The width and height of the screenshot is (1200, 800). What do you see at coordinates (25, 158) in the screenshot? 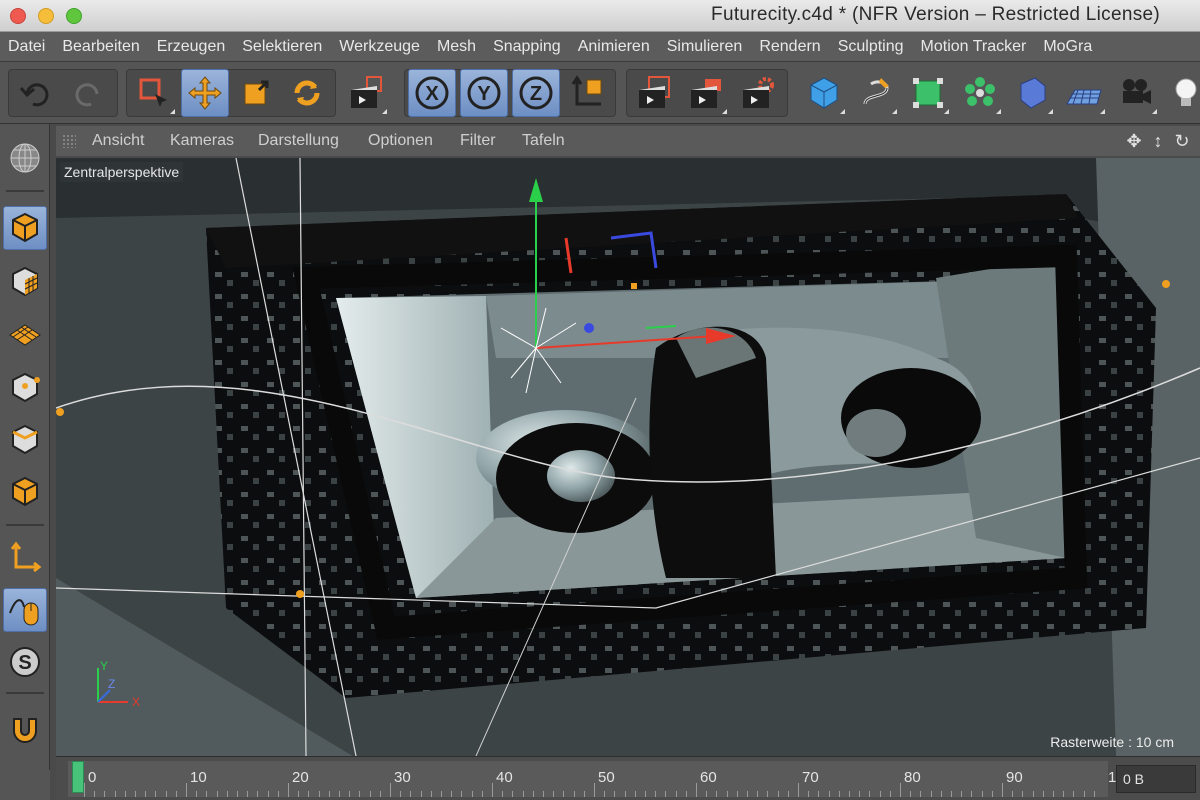
I see `make-editable-button` at bounding box center [25, 158].